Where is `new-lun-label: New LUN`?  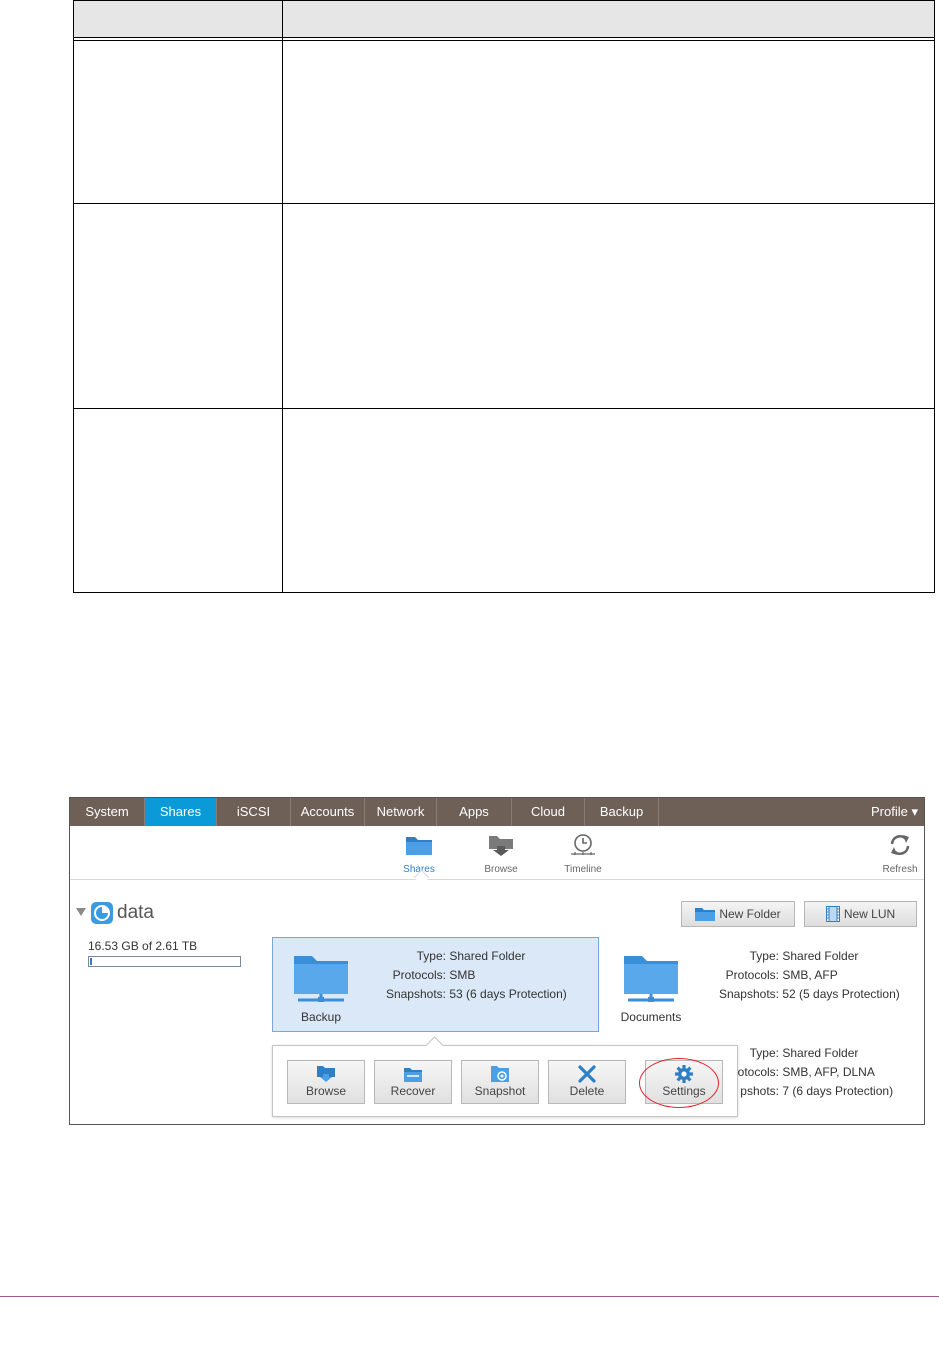
new-lun-label: New LUN is located at coordinates (869, 914).